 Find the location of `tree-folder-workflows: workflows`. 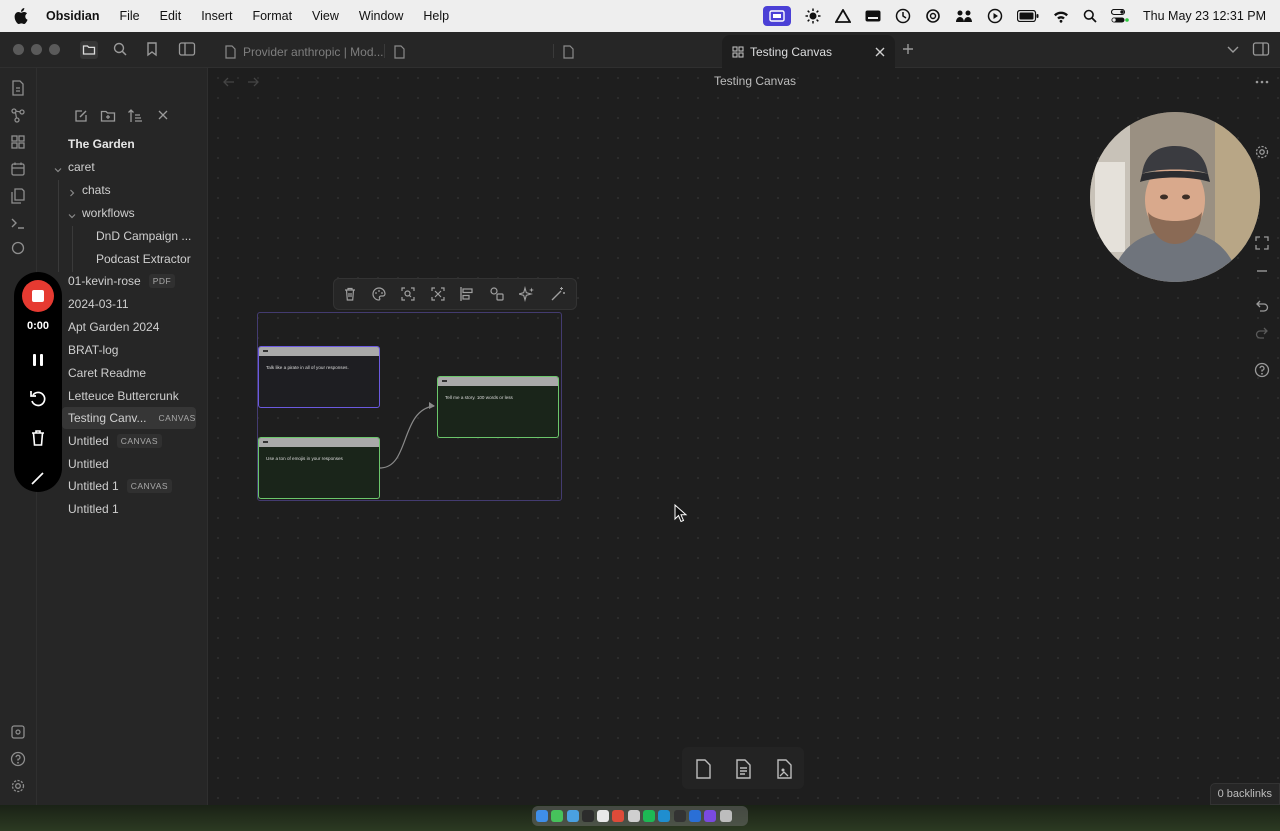

tree-folder-workflows: workflows is located at coordinates (108, 213).